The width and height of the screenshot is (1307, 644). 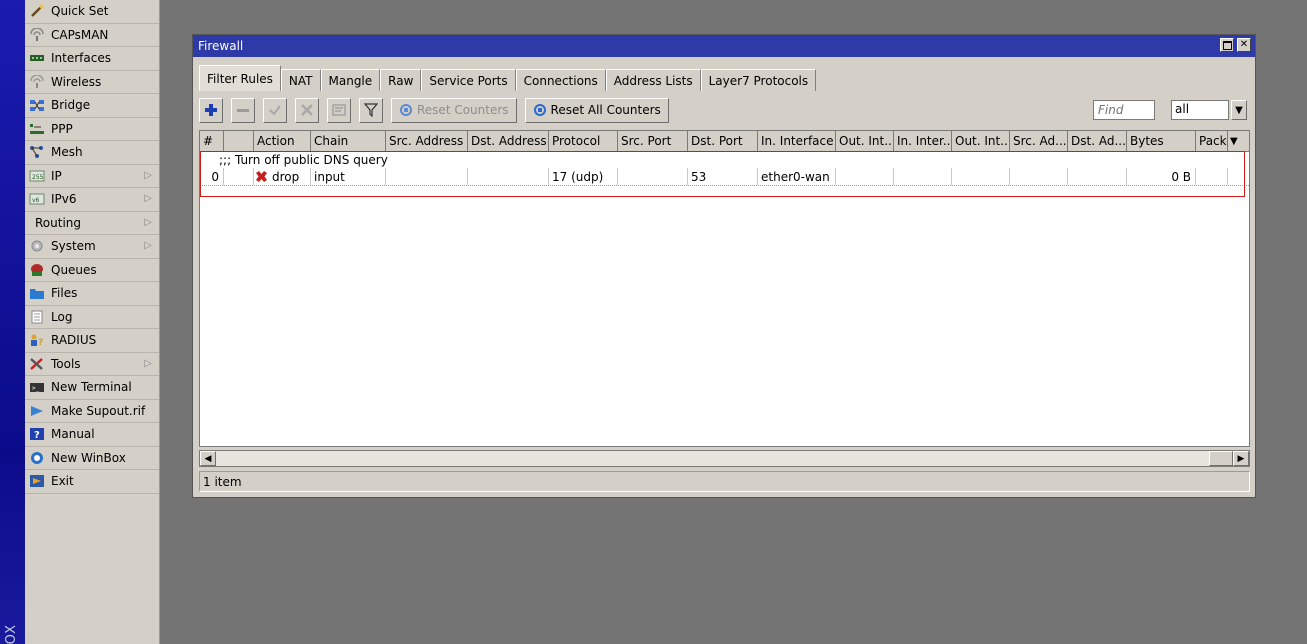 What do you see at coordinates (64, 199) in the screenshot?
I see `sidebar-item-label: IPv6` at bounding box center [64, 199].